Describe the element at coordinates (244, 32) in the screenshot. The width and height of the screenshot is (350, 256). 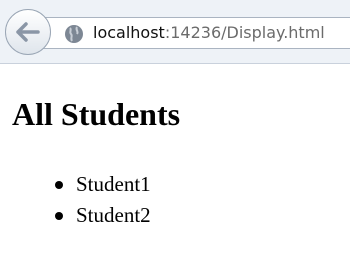
I see `url-path: :14236/Display.html` at that location.